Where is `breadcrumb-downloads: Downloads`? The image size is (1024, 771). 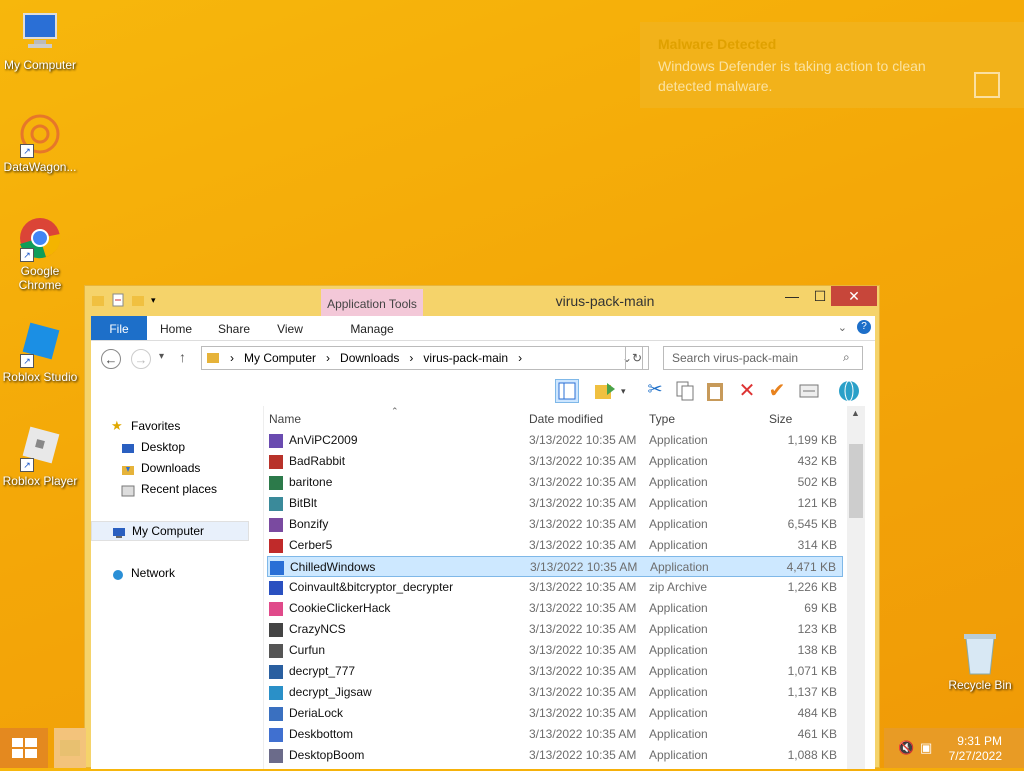 breadcrumb-downloads: Downloads is located at coordinates (369, 358).